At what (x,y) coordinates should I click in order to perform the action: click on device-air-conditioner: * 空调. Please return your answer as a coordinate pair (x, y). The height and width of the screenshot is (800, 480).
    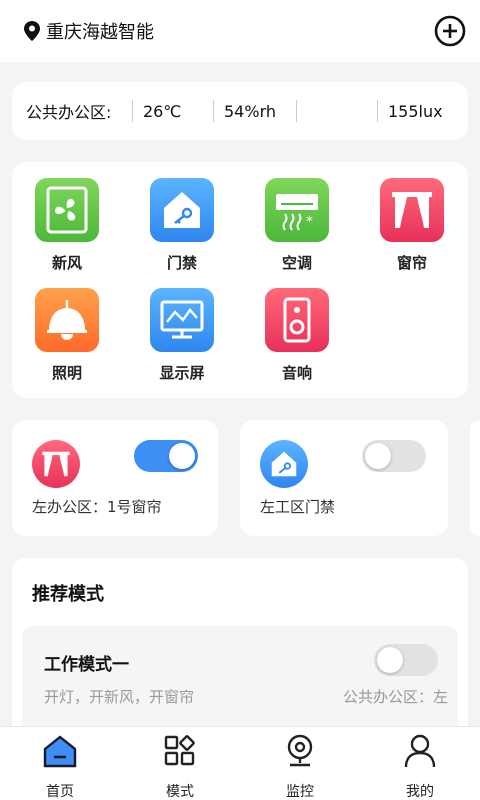
    Looking at the image, I should click on (297, 225).